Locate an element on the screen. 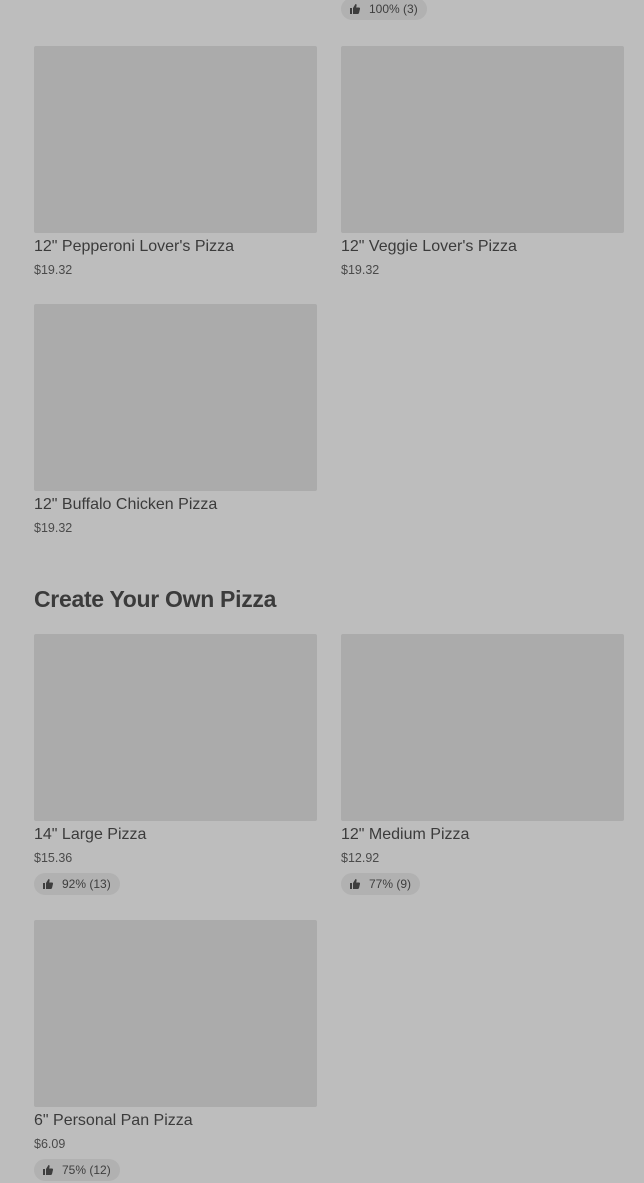 The width and height of the screenshot is (644, 1183). menu-item-card: 12" Buffalo Chicken Pizza $19.32 is located at coordinates (175, 424).